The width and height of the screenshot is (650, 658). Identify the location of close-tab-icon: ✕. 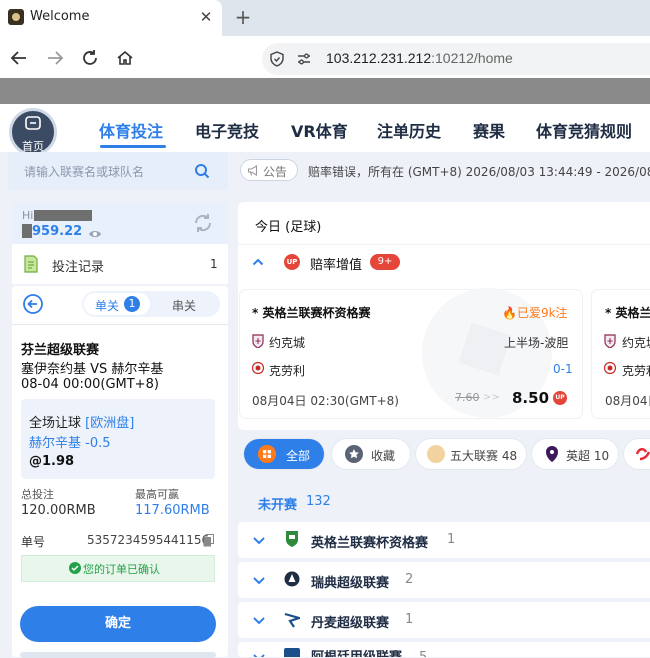
(206, 17).